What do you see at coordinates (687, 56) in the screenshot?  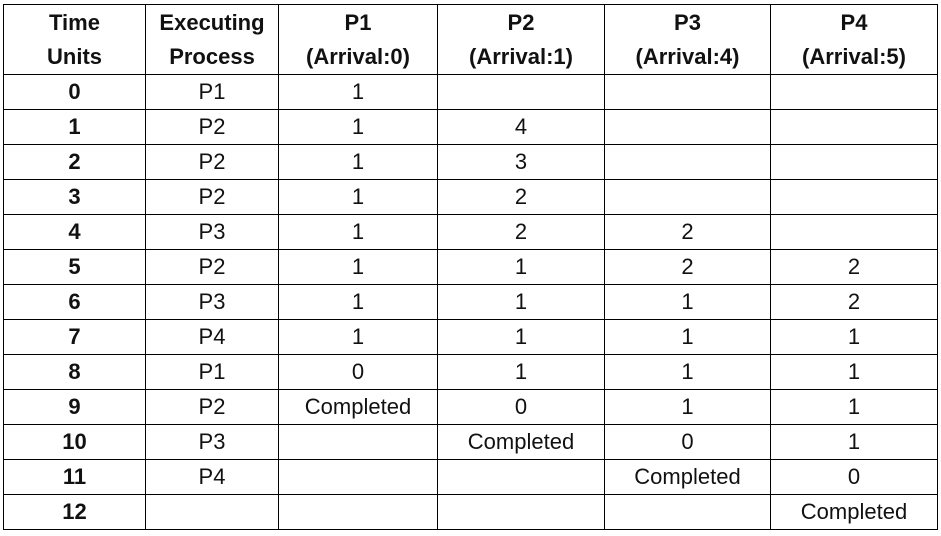 I see `header-line-2: (Arrival:4)` at bounding box center [687, 56].